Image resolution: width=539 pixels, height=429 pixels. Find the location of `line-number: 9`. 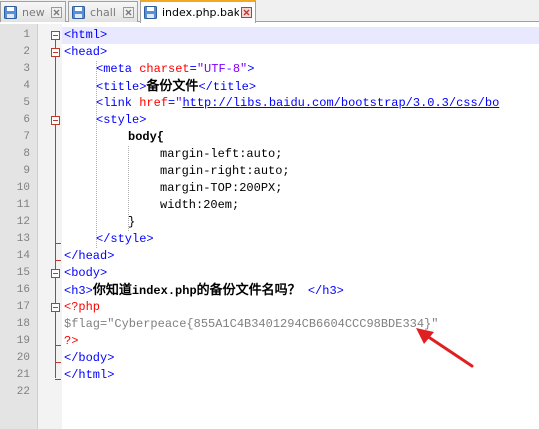

line-number: 9 is located at coordinates (26, 171).